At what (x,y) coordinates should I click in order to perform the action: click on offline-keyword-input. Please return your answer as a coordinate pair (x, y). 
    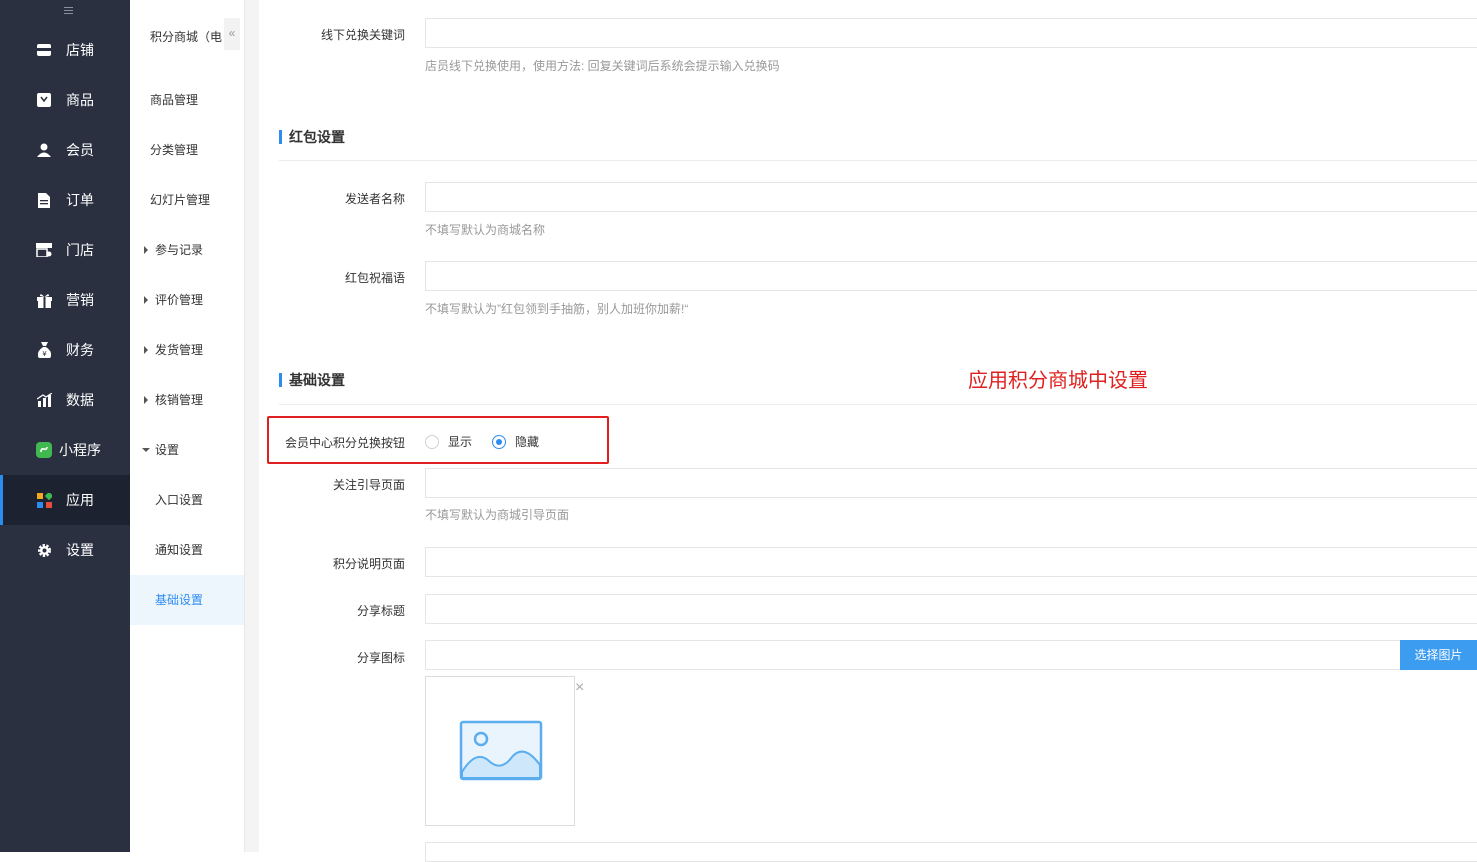
    Looking at the image, I should click on (951, 33).